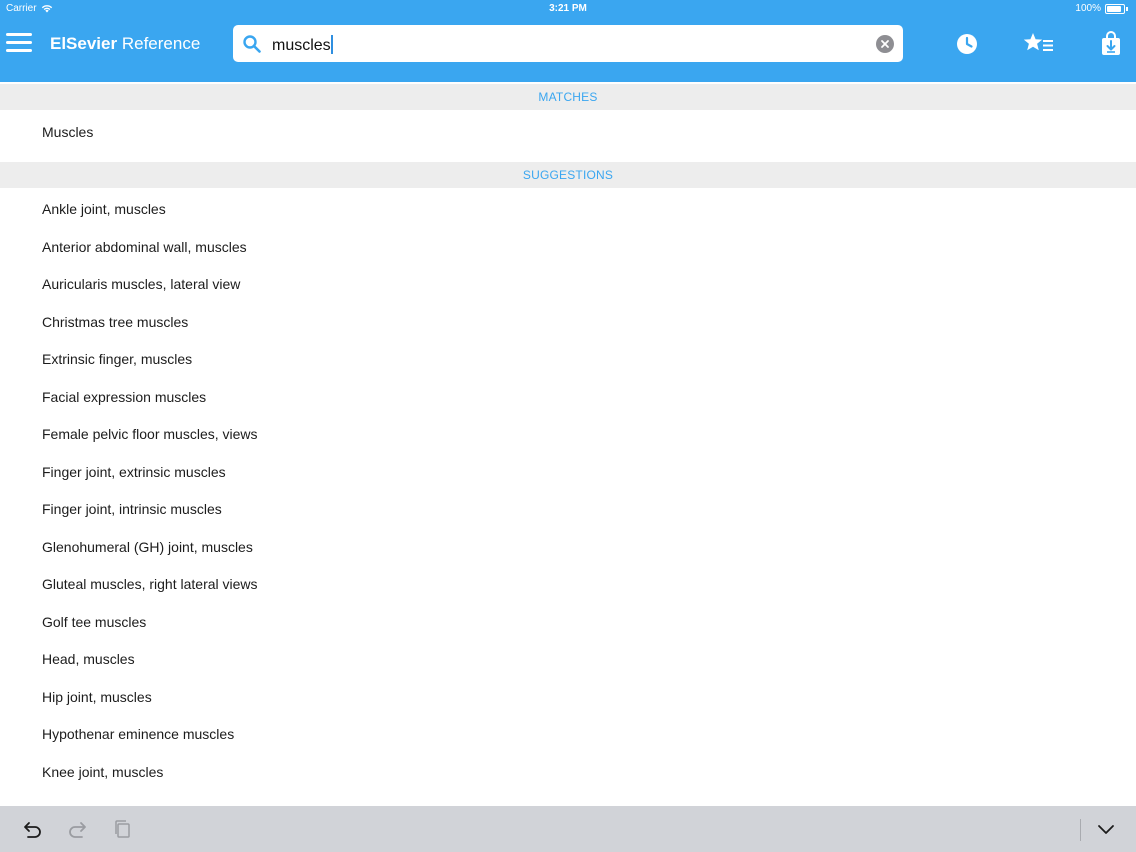 The height and width of the screenshot is (852, 1136). What do you see at coordinates (568, 360) in the screenshot?
I see `suggestion-item: Extrinsic finger, muscles` at bounding box center [568, 360].